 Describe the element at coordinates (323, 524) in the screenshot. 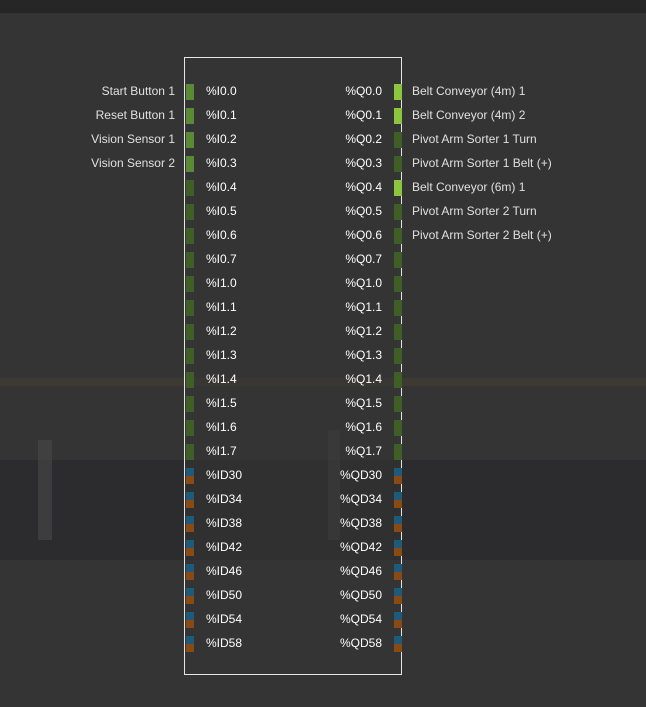

I see `io-row: %ID38 %QD38` at that location.